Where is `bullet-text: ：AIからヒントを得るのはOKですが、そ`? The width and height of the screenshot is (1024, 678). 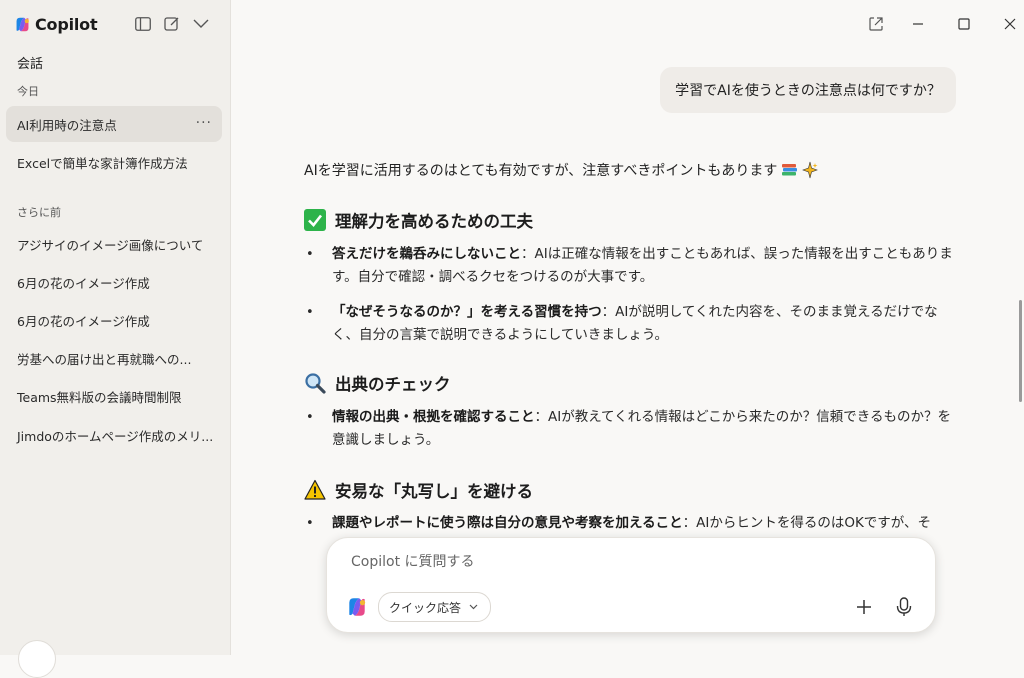
bullet-text: ：AIからヒントを得るのはOKですが、そ is located at coordinates (807, 523).